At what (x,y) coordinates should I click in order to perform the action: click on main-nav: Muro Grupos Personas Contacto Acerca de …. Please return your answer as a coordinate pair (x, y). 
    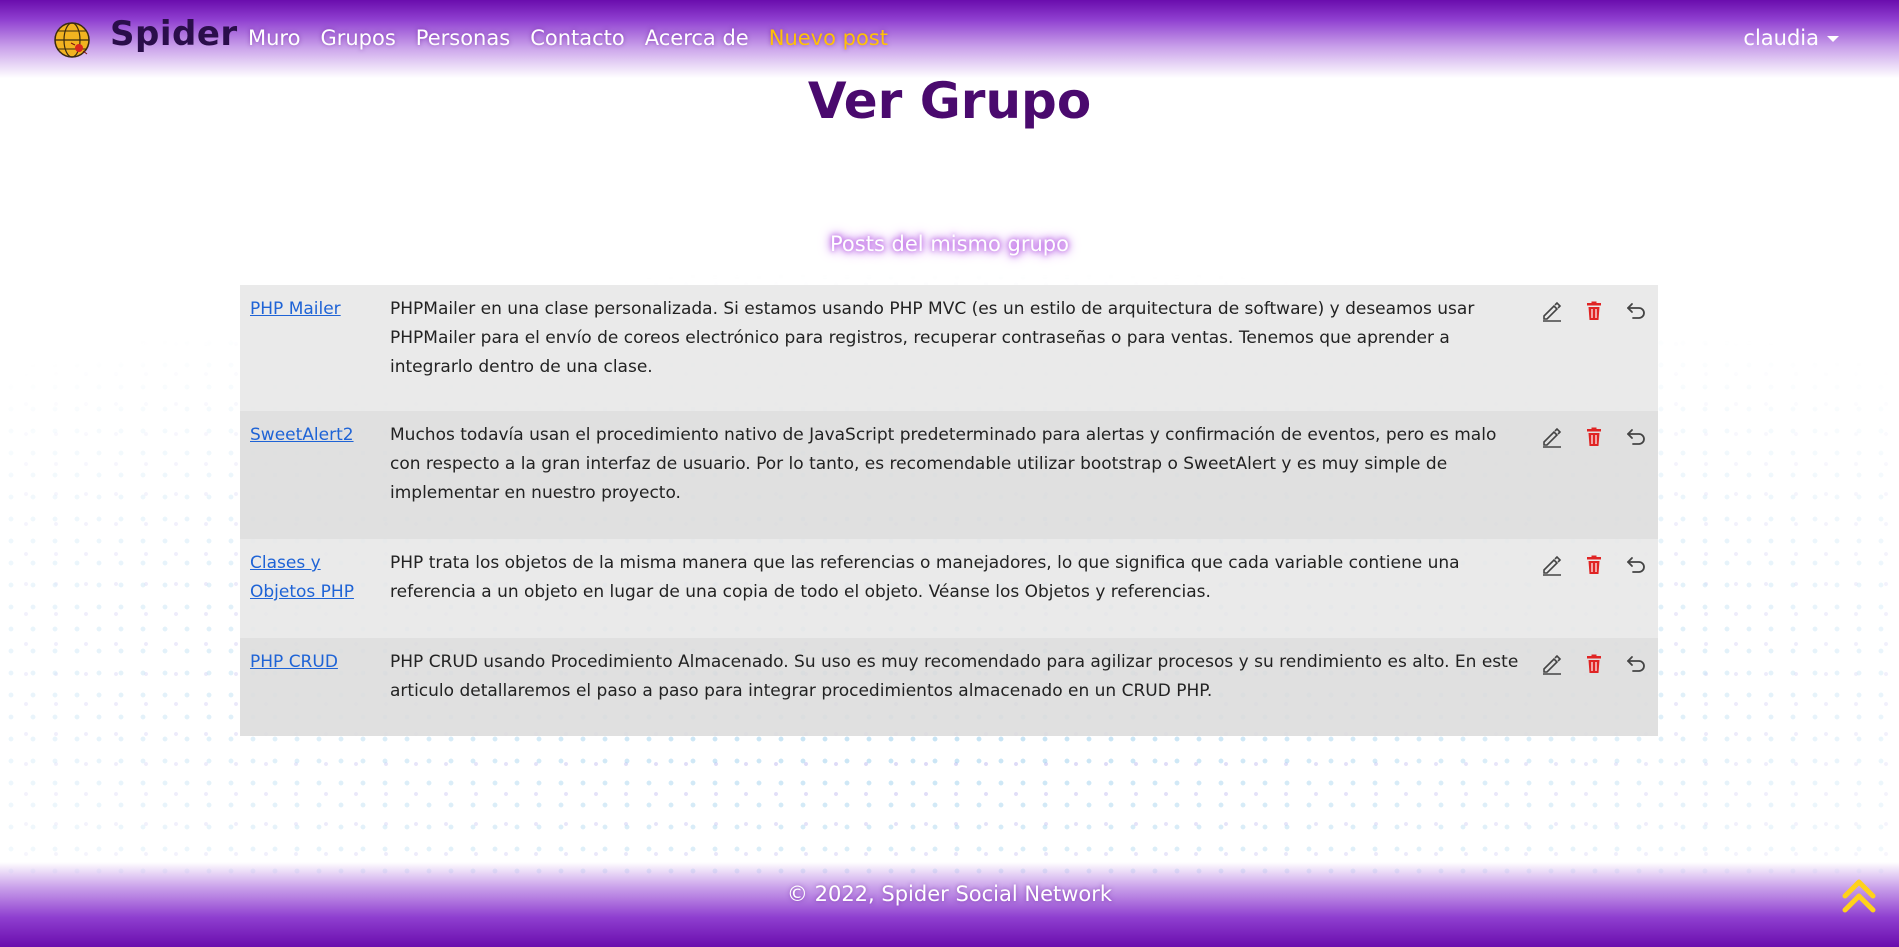
    Looking at the image, I should click on (568, 38).